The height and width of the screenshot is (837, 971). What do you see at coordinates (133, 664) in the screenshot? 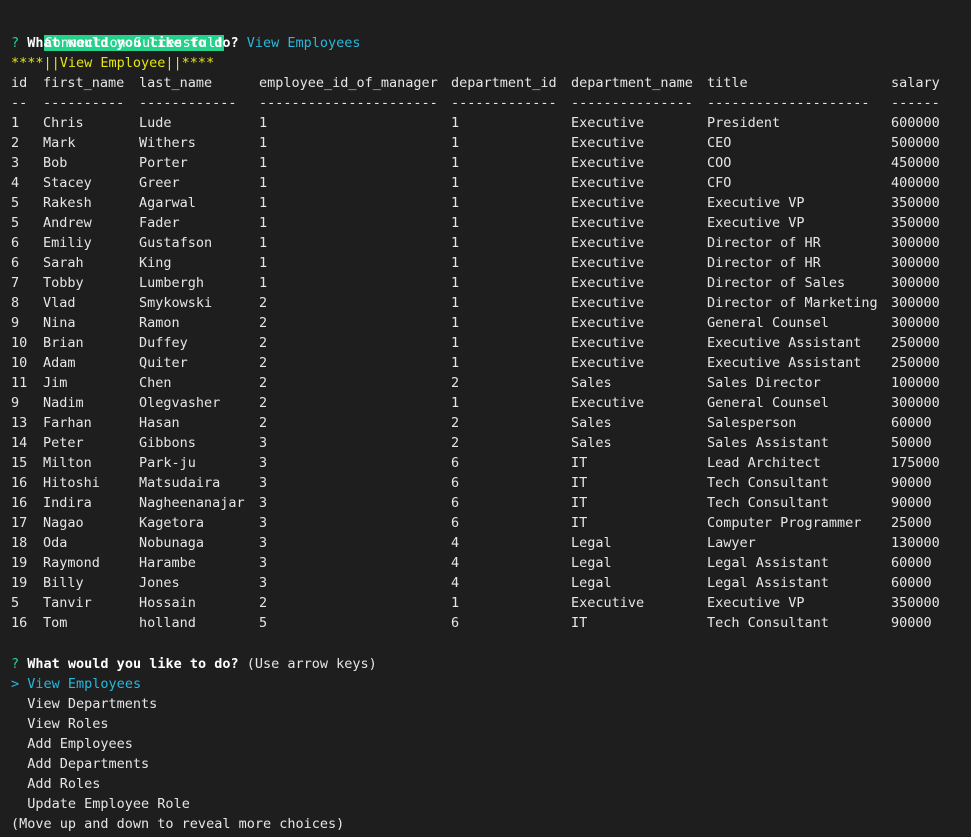
I see `prompt-question-2: What would you like to do?` at bounding box center [133, 664].